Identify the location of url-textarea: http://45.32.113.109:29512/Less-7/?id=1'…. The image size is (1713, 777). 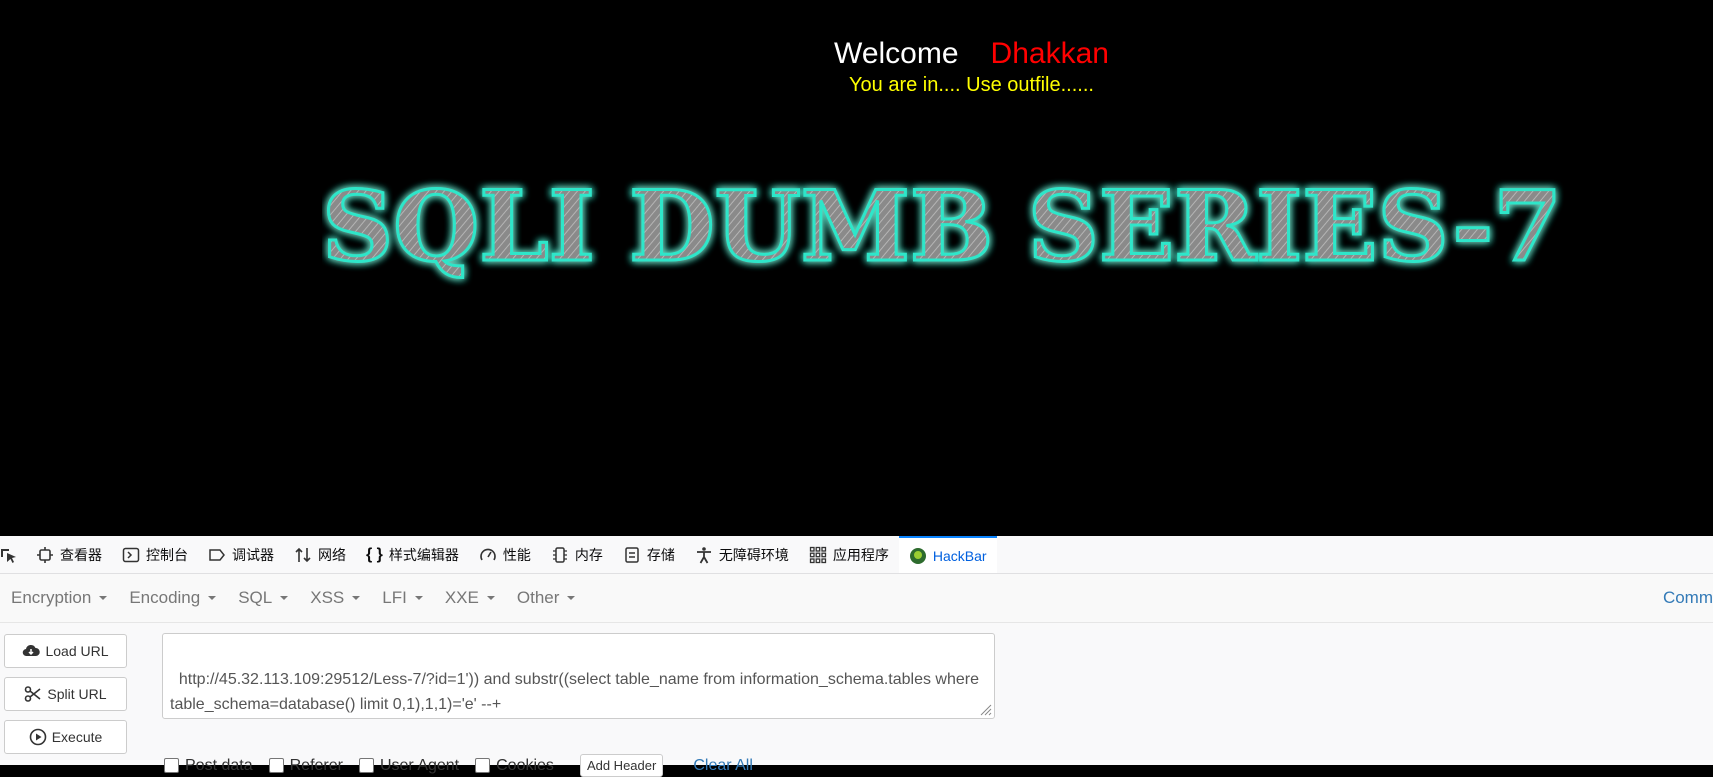
(578, 676).